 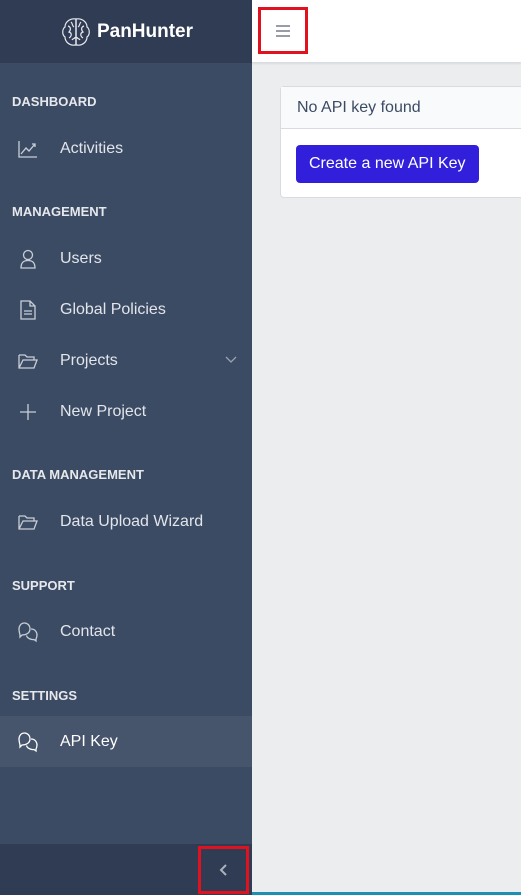 What do you see at coordinates (89, 360) in the screenshot?
I see `sidebar-item-label: Projects` at bounding box center [89, 360].